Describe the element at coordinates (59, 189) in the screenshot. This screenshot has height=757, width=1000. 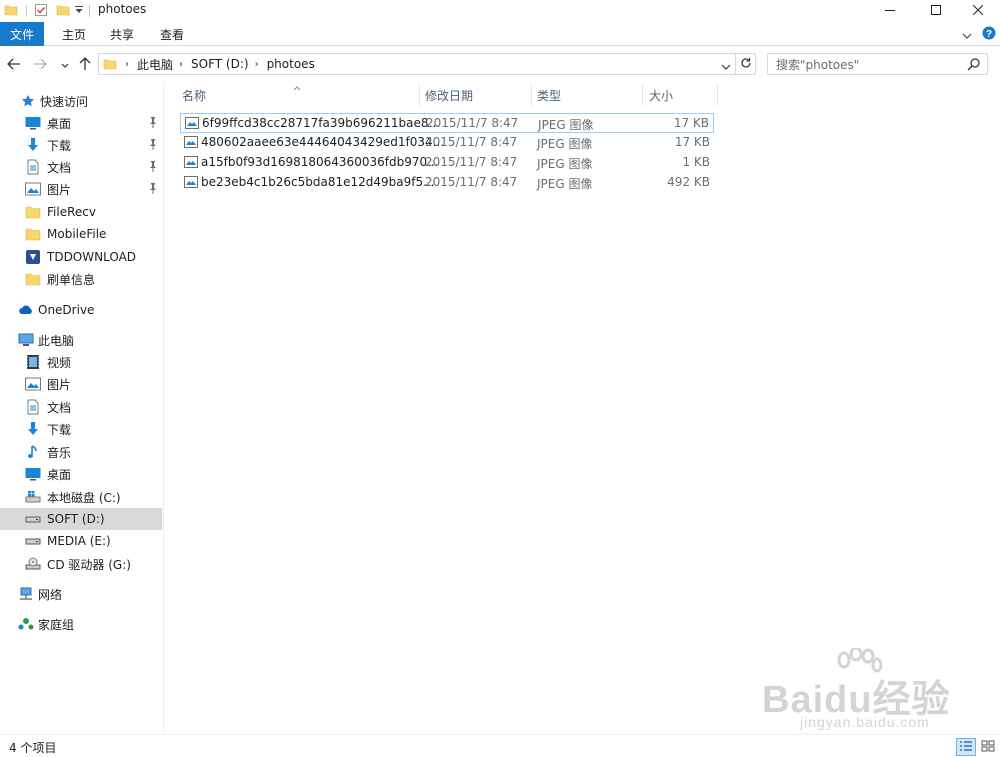
I see `nav-label: 图片` at that location.